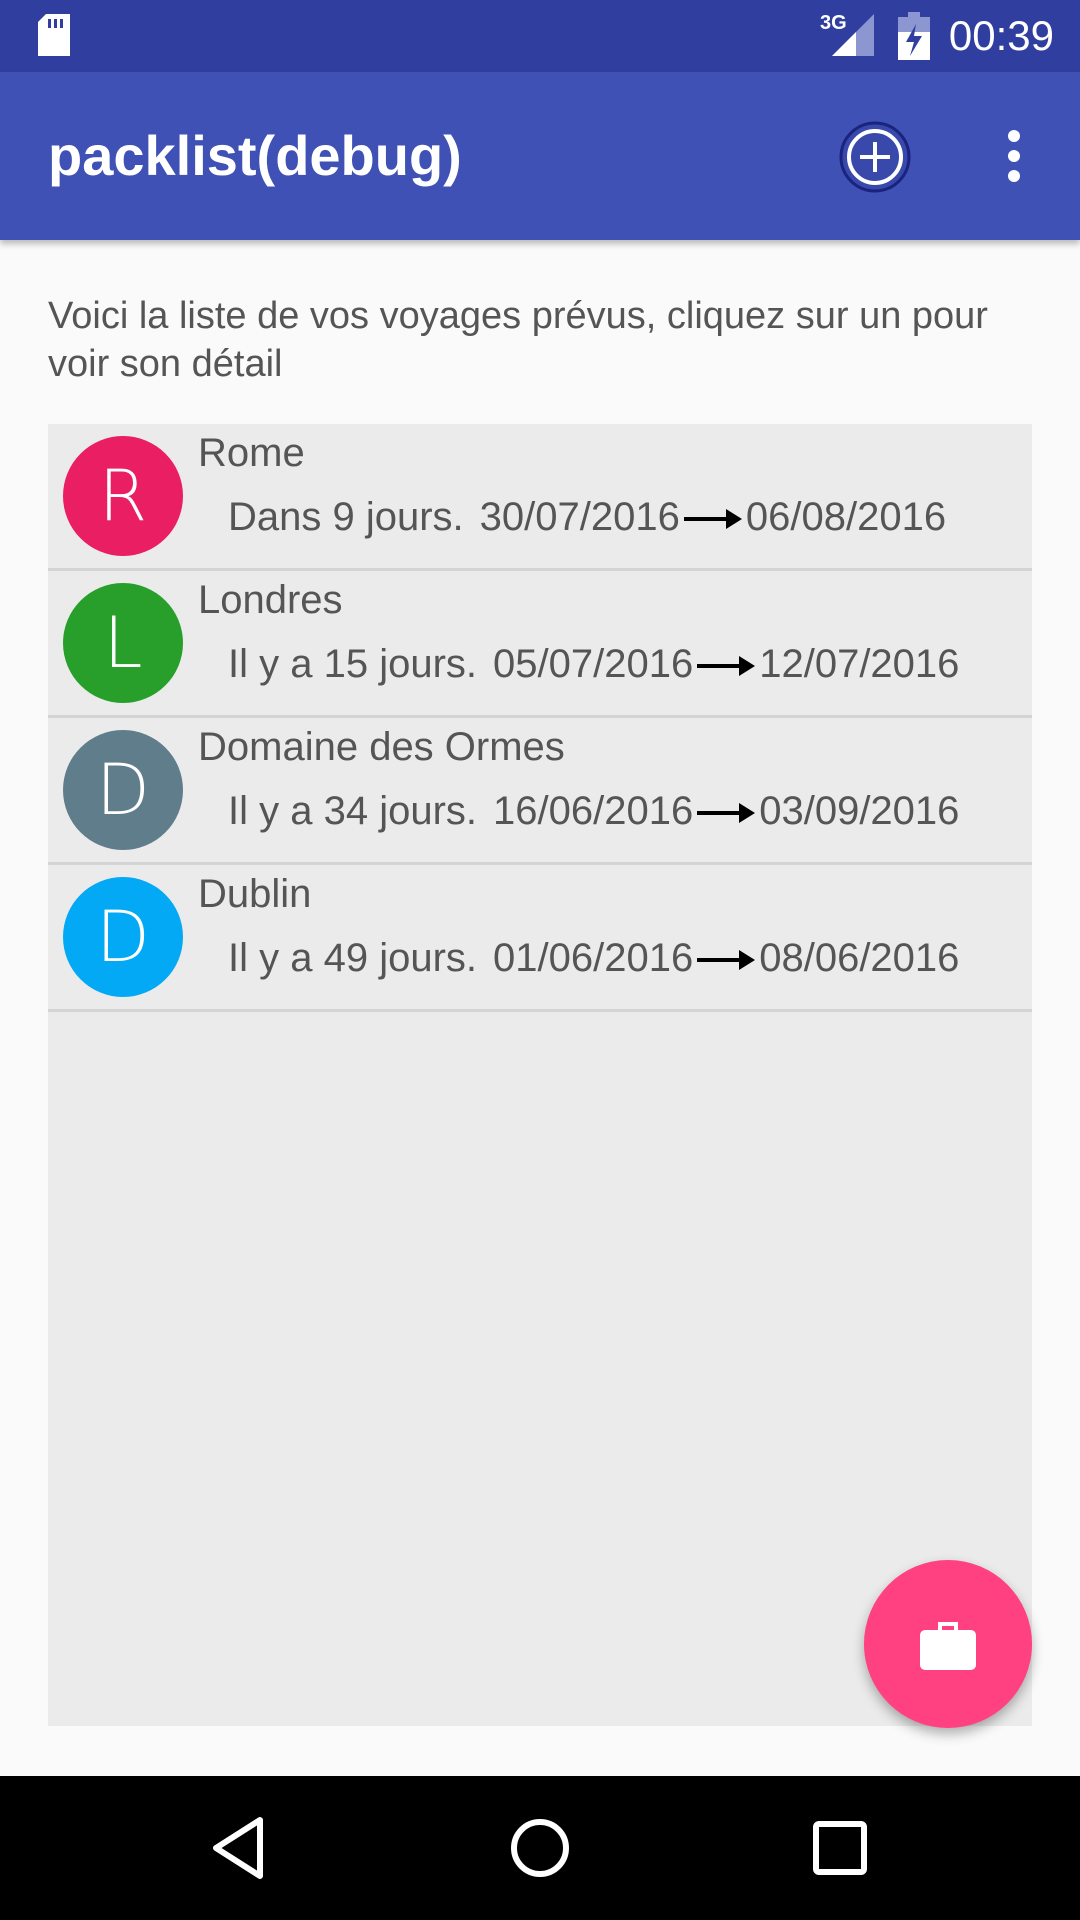 The height and width of the screenshot is (1920, 1080). Describe the element at coordinates (255, 155) in the screenshot. I see `app-title: packlist(debug)` at that location.